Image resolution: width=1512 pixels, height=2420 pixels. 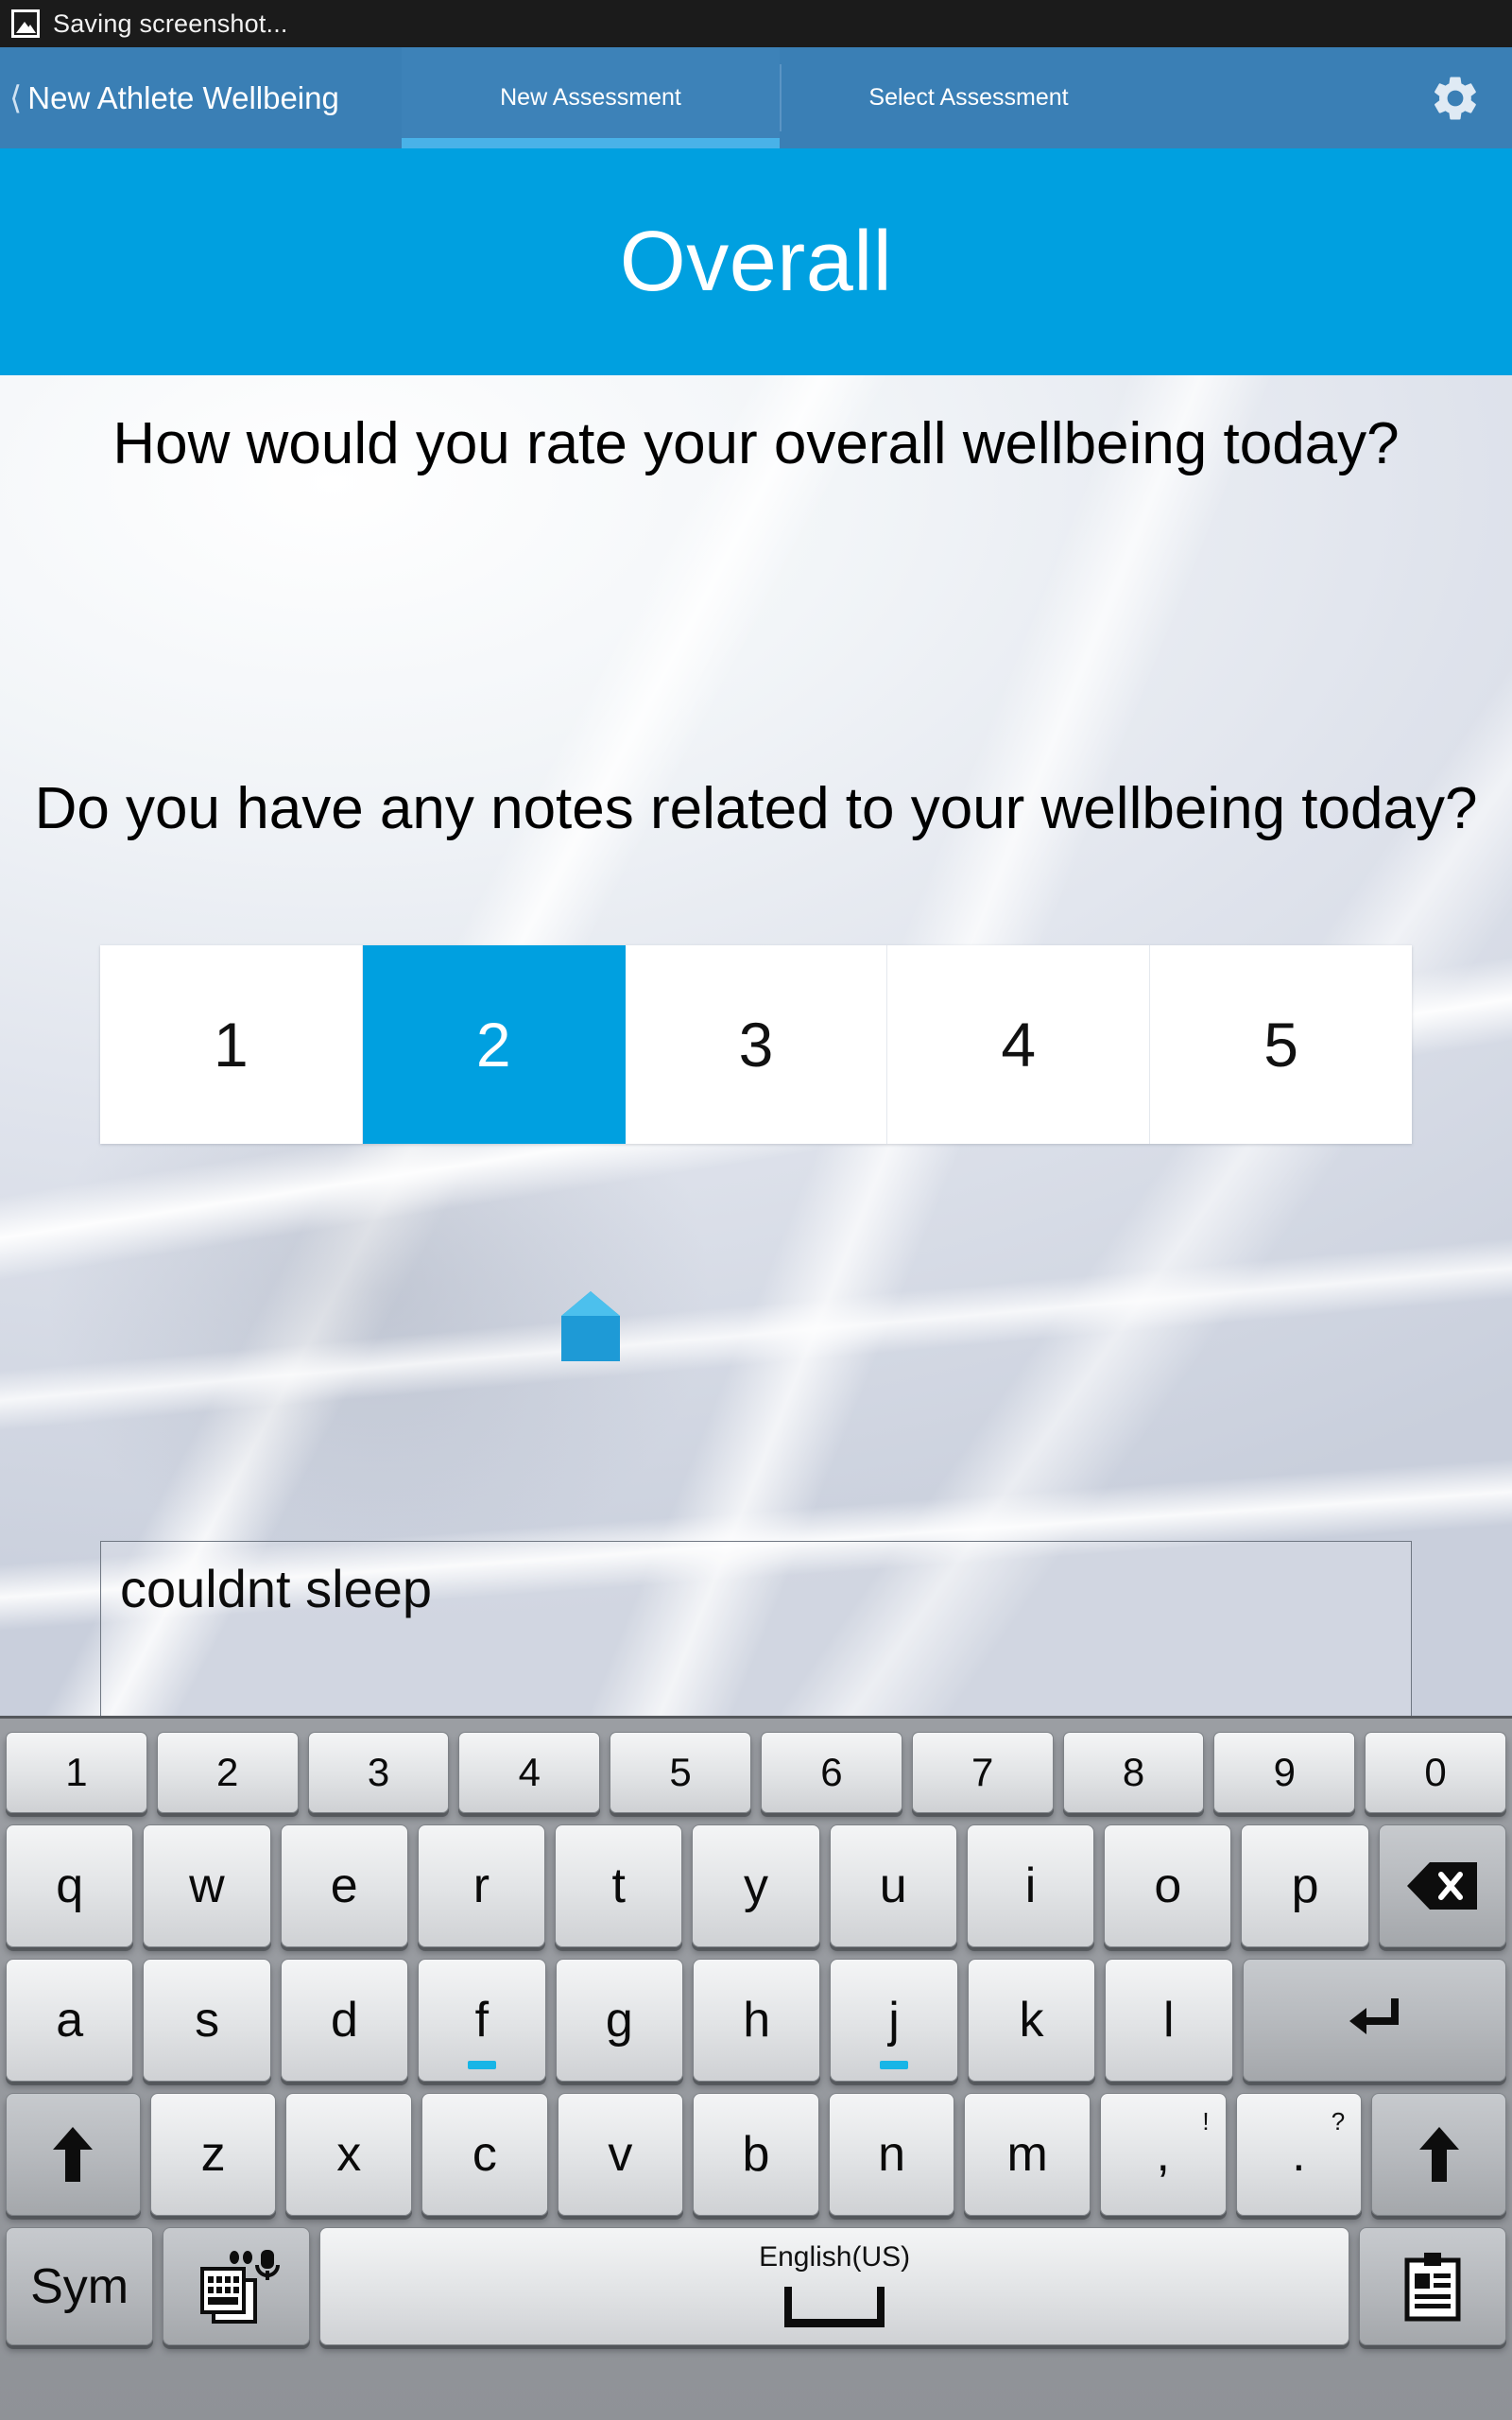 I want to click on settings-button, so click(x=1455, y=97).